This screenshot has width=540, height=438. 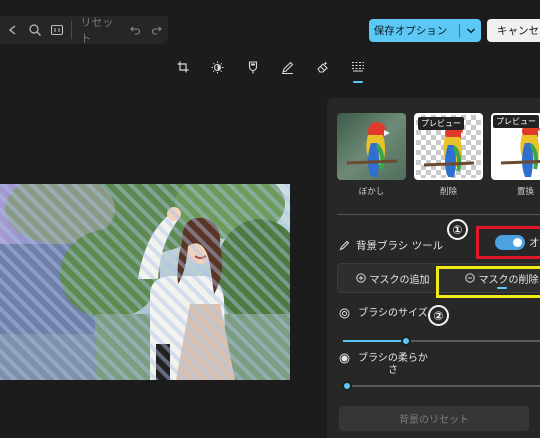 What do you see at coordinates (410, 31) in the screenshot?
I see `save-options-label: 保存オプション` at bounding box center [410, 31].